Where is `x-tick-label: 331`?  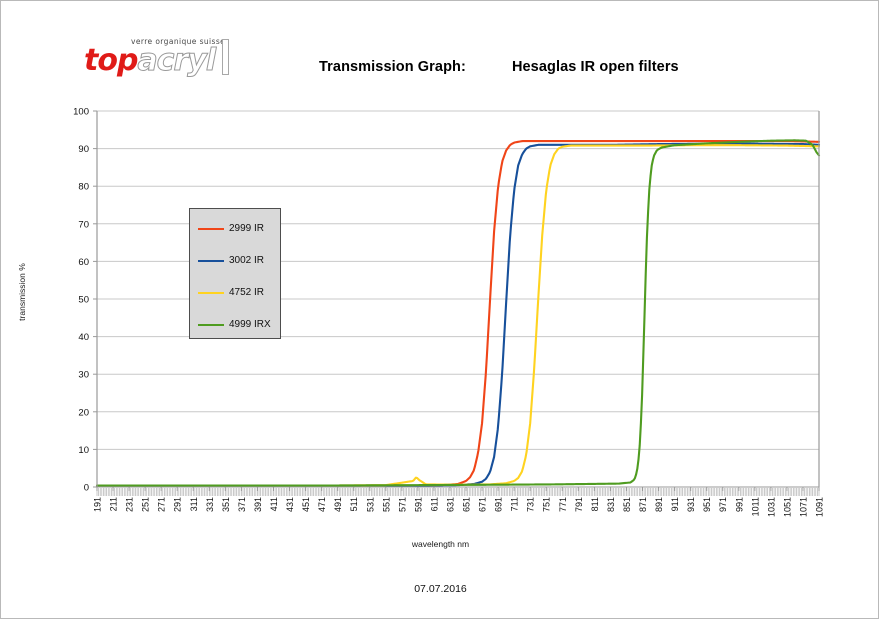 x-tick-label: 331 is located at coordinates (210, 504).